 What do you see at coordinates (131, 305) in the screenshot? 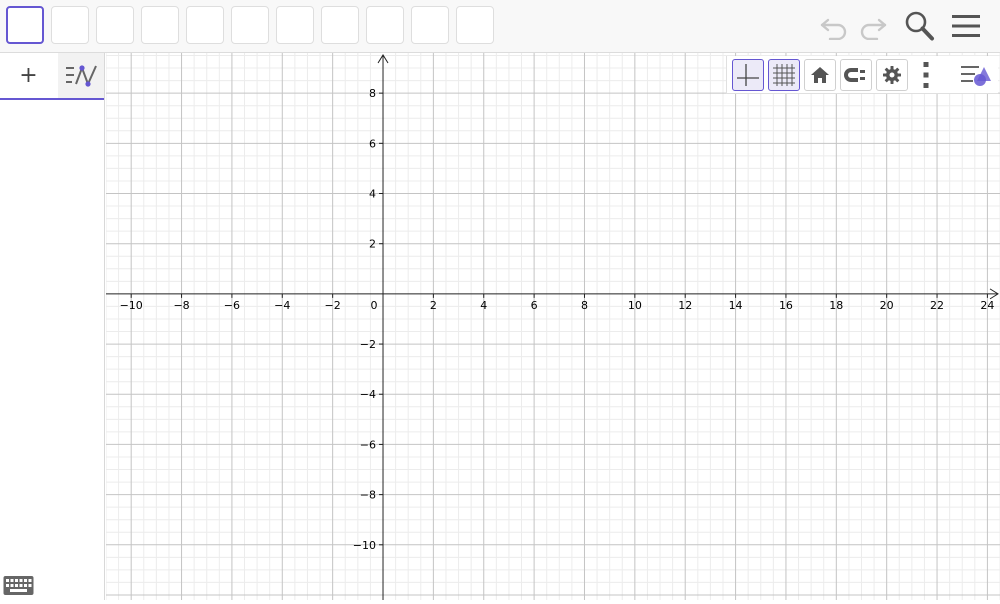
I see `x-tick-label: −10` at bounding box center [131, 305].